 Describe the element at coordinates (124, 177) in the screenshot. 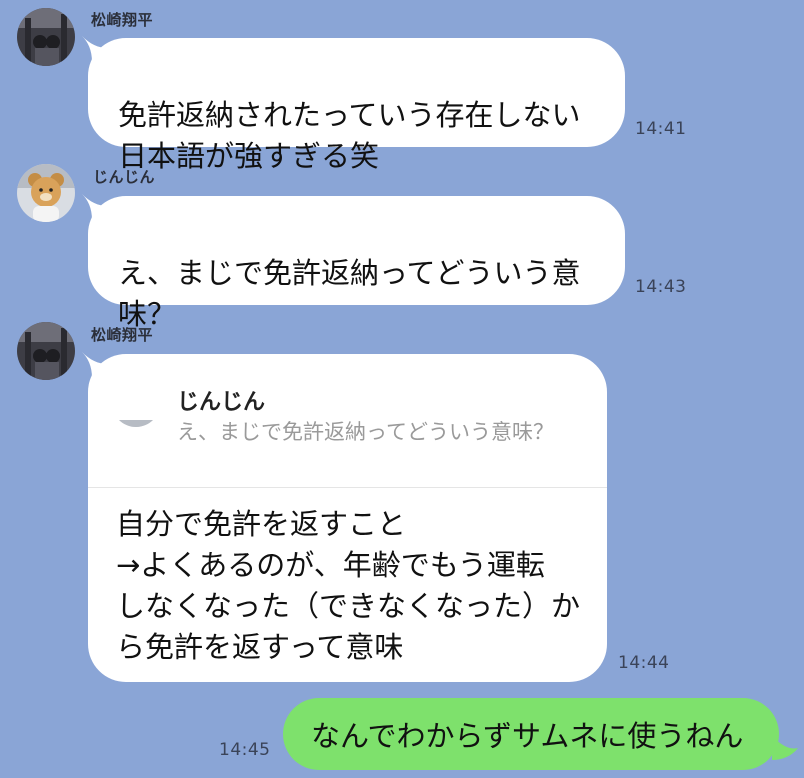

I see `sender-name: じんじん` at that location.